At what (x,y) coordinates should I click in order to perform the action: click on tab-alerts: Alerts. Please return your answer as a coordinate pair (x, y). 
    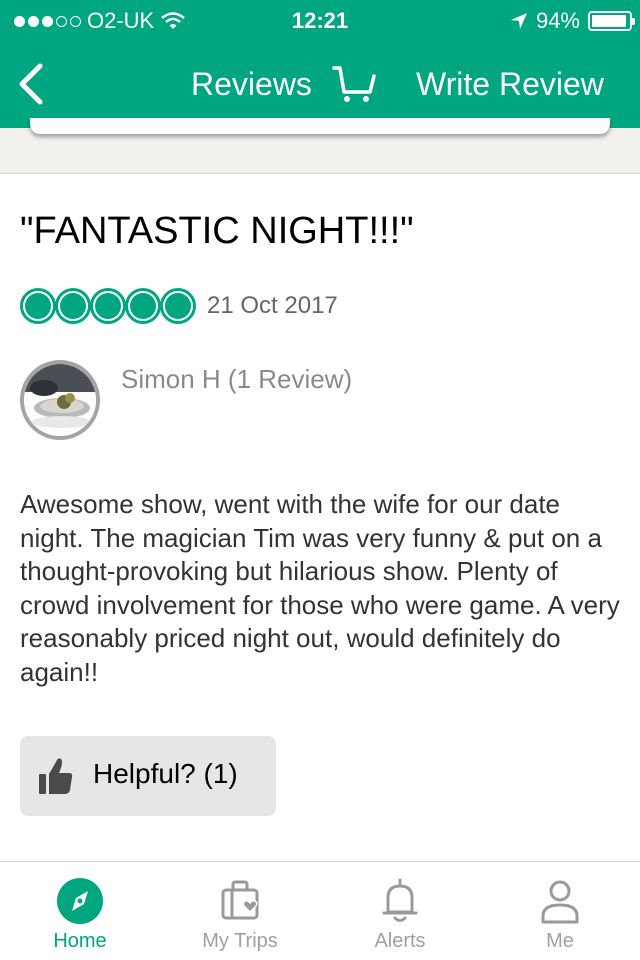
    Looking at the image, I should click on (400, 911).